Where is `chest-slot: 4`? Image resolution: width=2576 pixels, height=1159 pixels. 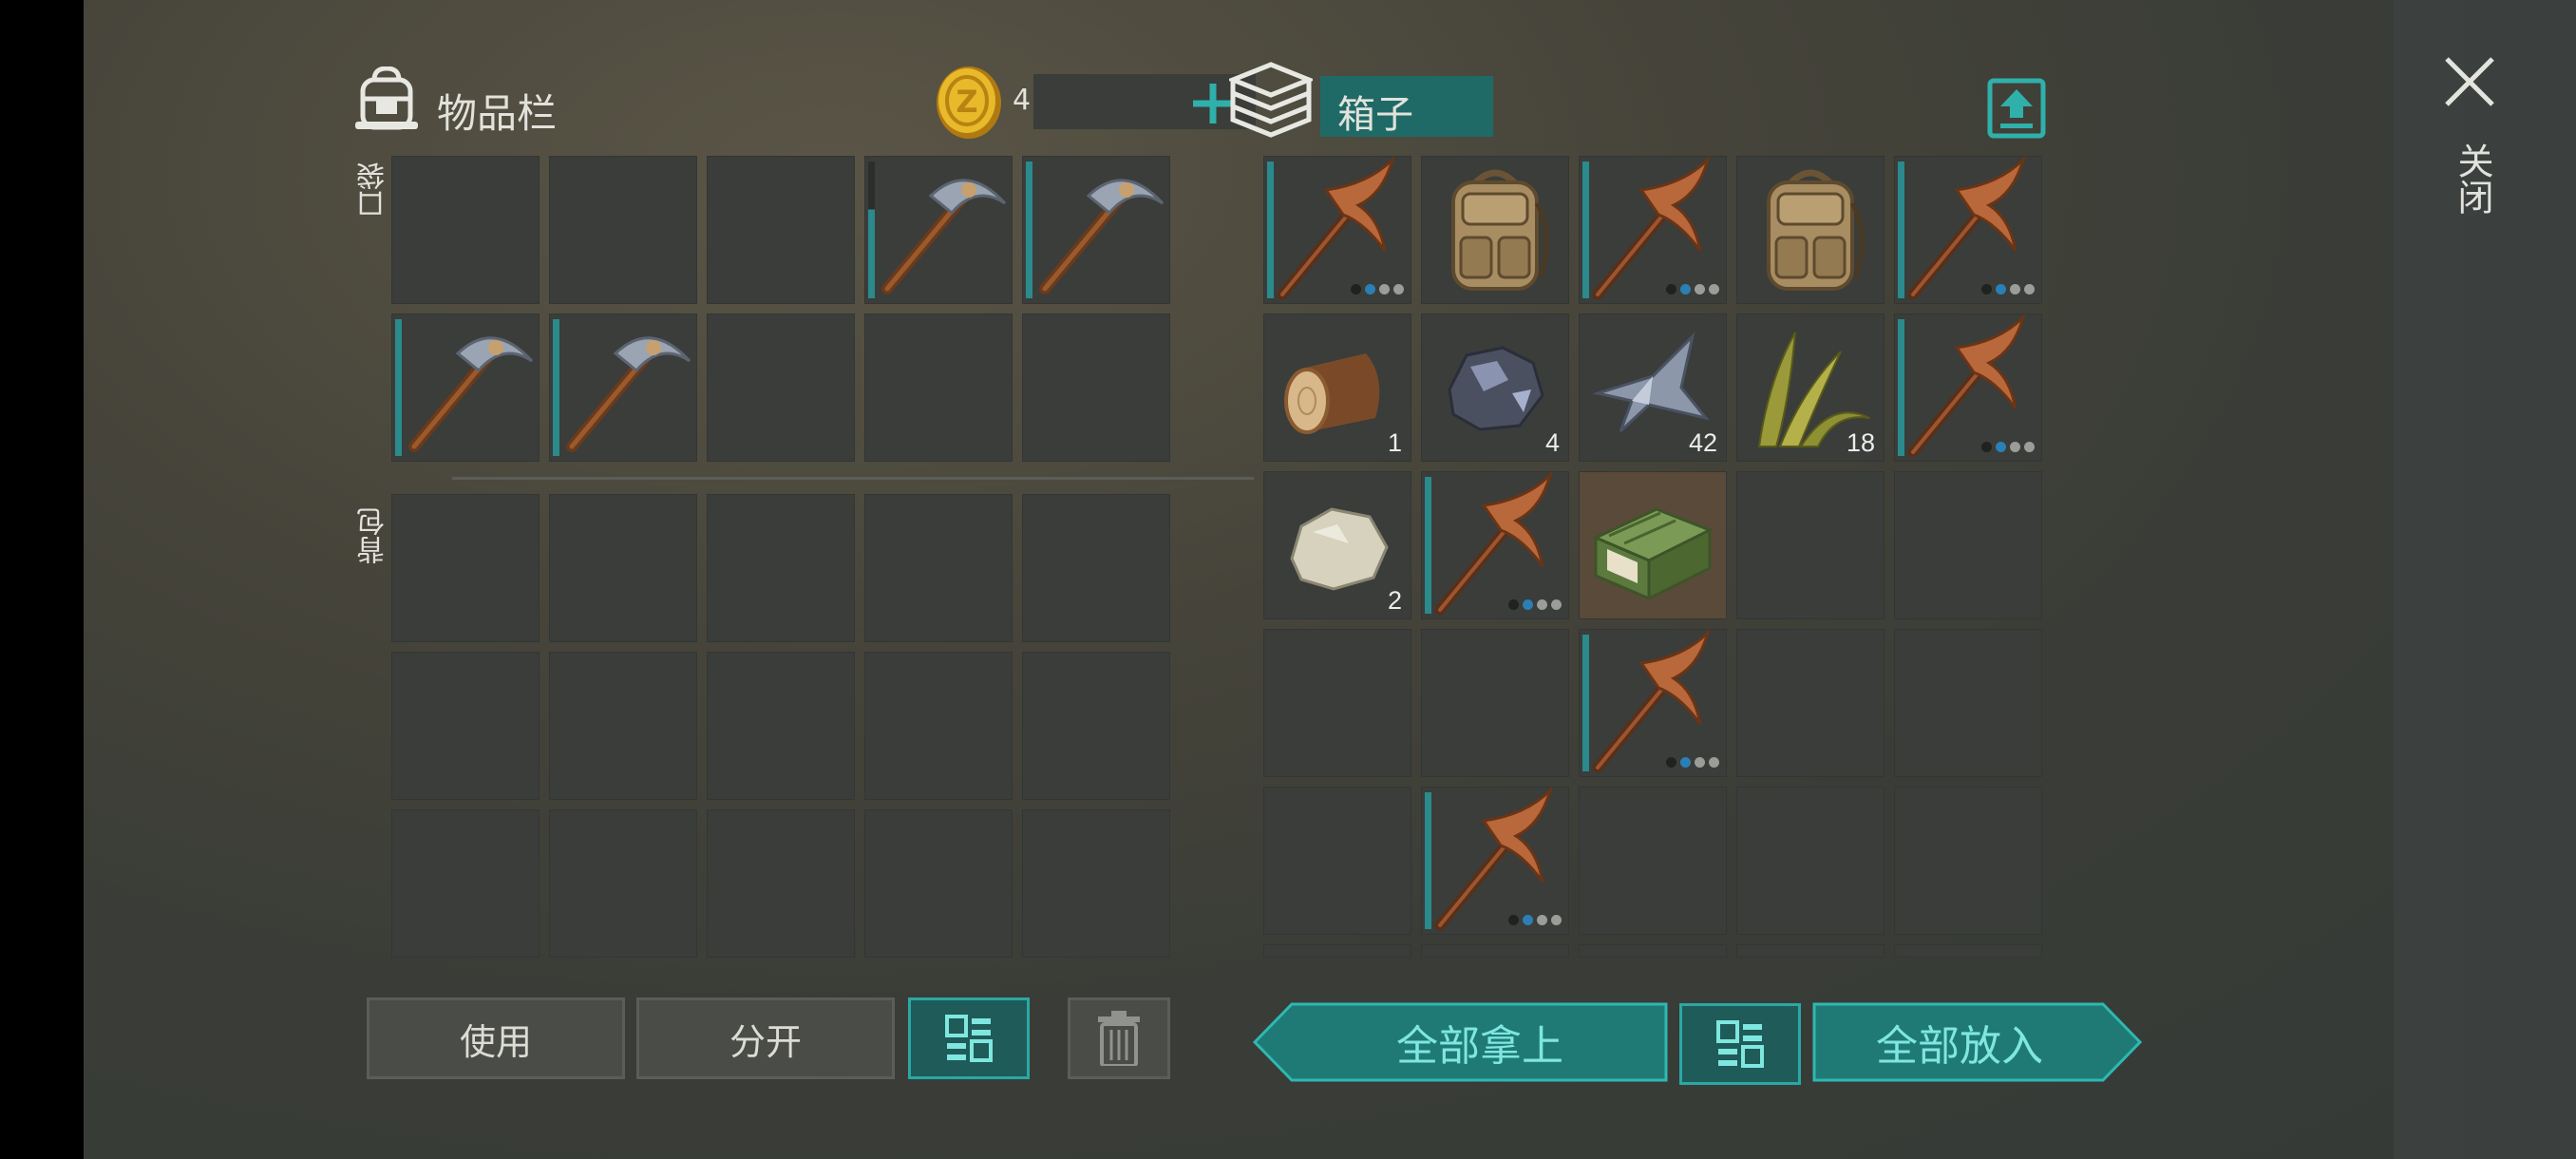
chest-slot: 4 is located at coordinates (1495, 388).